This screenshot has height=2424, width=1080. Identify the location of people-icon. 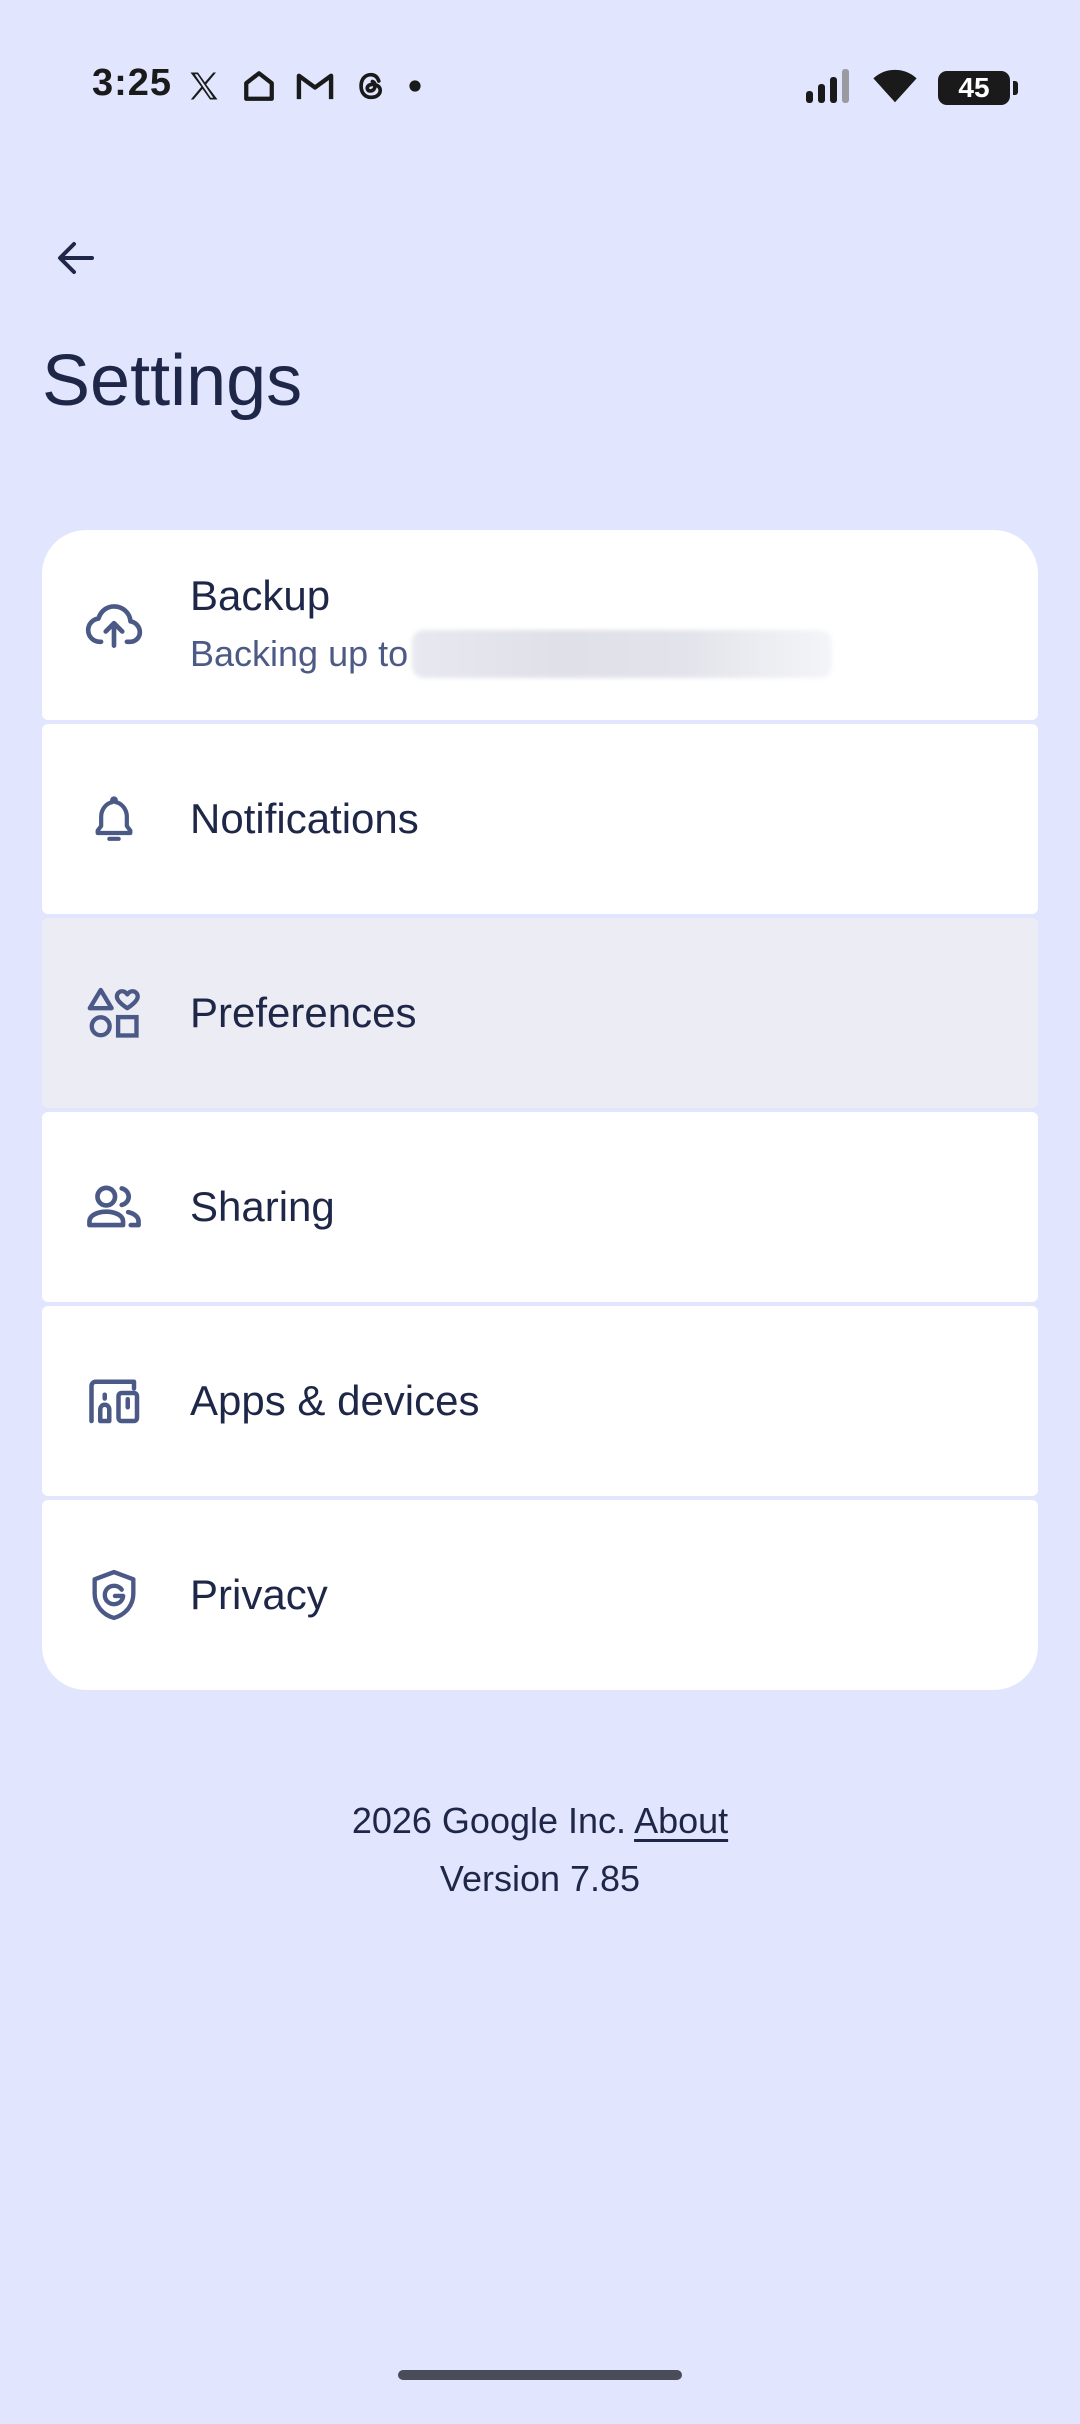
(114, 1207).